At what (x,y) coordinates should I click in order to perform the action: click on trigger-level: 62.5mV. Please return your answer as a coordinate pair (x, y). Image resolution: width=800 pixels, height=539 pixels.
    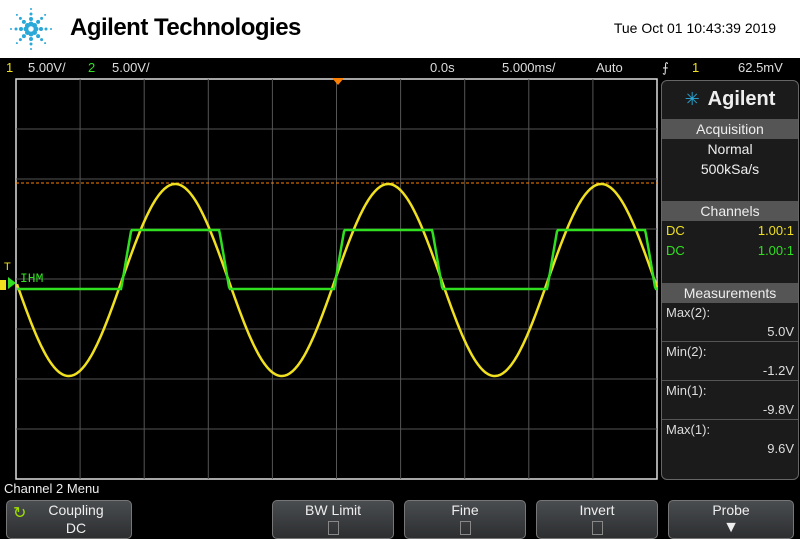
    Looking at the image, I should click on (760, 68).